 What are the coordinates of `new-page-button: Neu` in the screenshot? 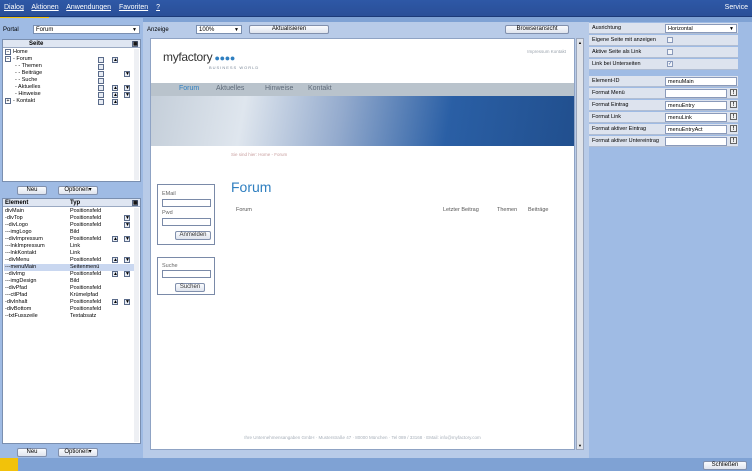 It's located at (32, 190).